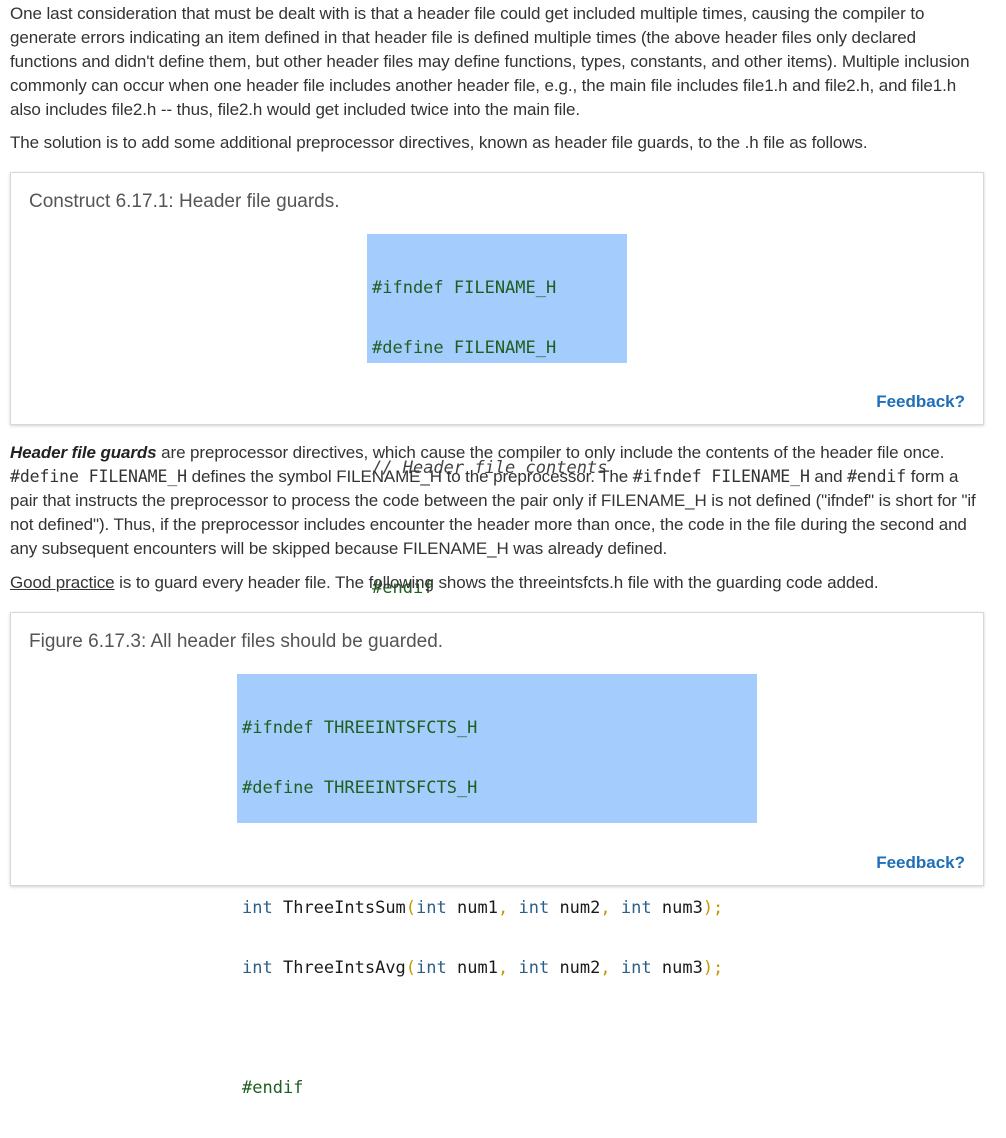  I want to click on key-term: Header file guards, so click(83, 452).